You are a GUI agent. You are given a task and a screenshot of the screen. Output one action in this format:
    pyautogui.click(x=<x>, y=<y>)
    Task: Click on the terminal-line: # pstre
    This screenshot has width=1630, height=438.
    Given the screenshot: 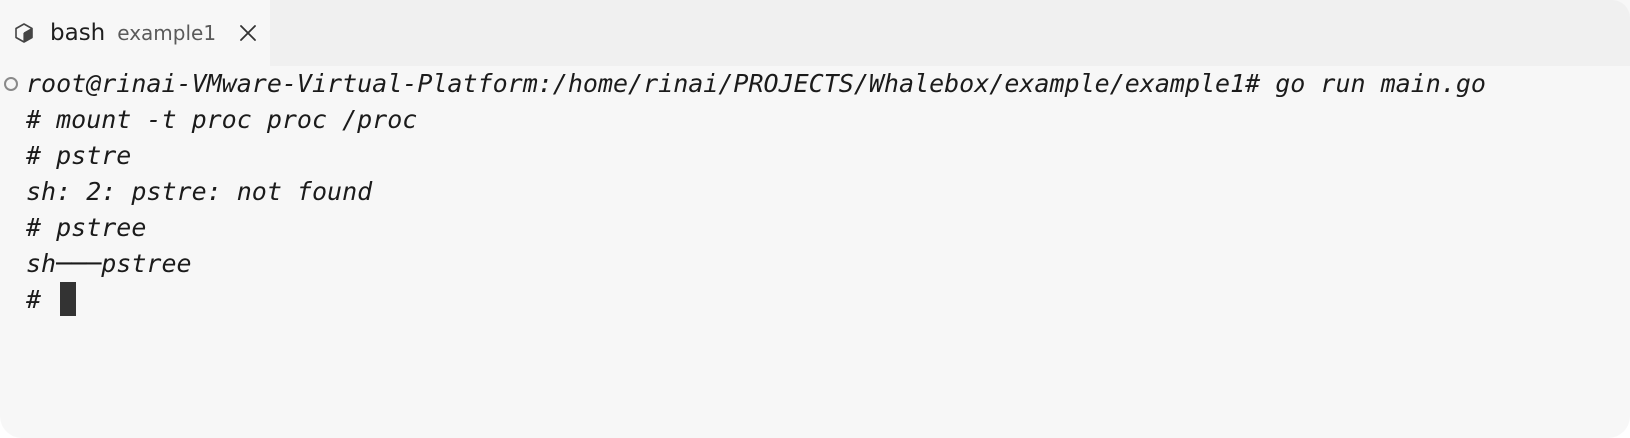 What is the action you would take?
    pyautogui.click(x=79, y=155)
    